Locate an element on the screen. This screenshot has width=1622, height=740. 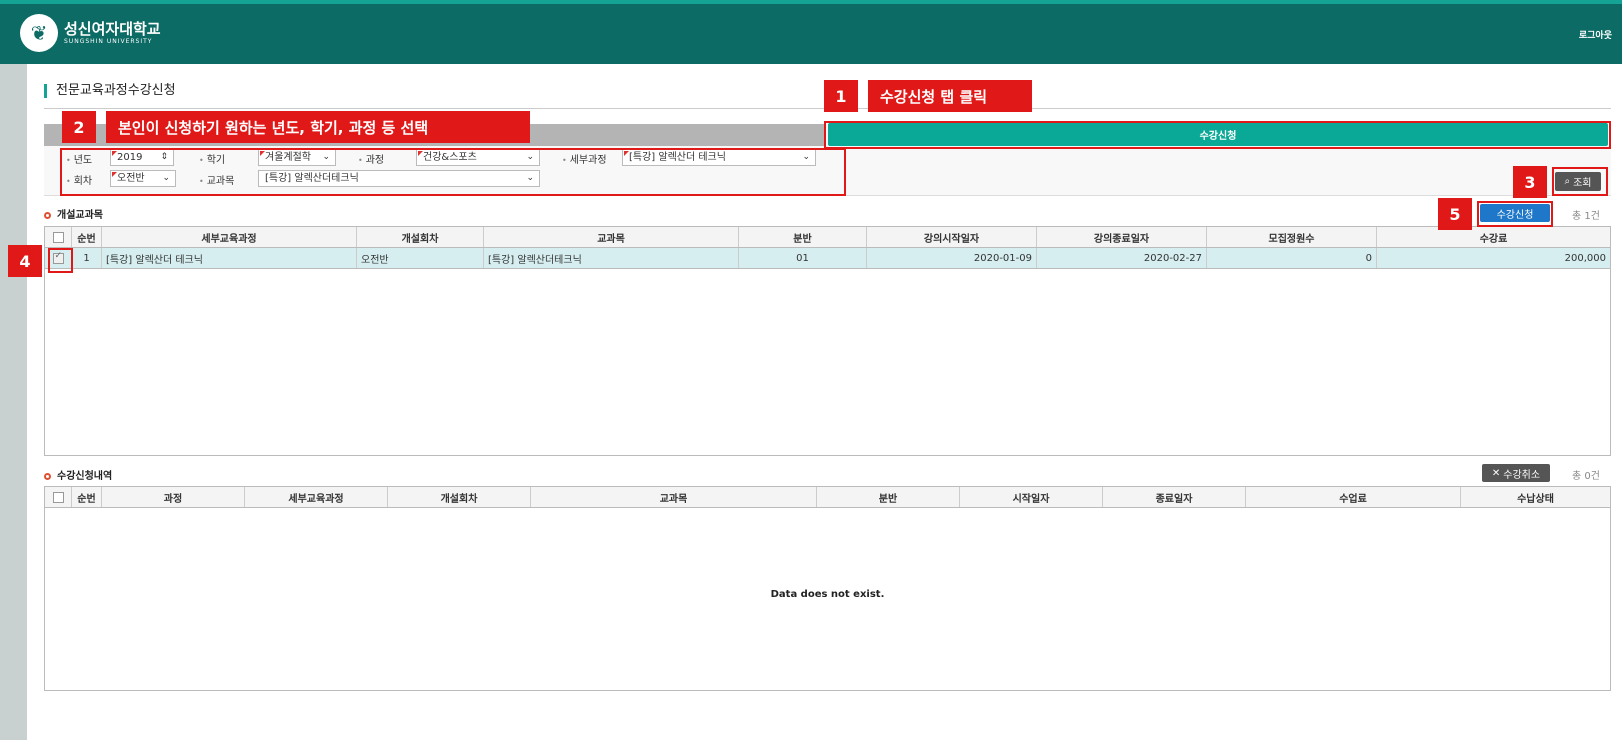
annotation-badge-5: 5 is located at coordinates (1455, 214).